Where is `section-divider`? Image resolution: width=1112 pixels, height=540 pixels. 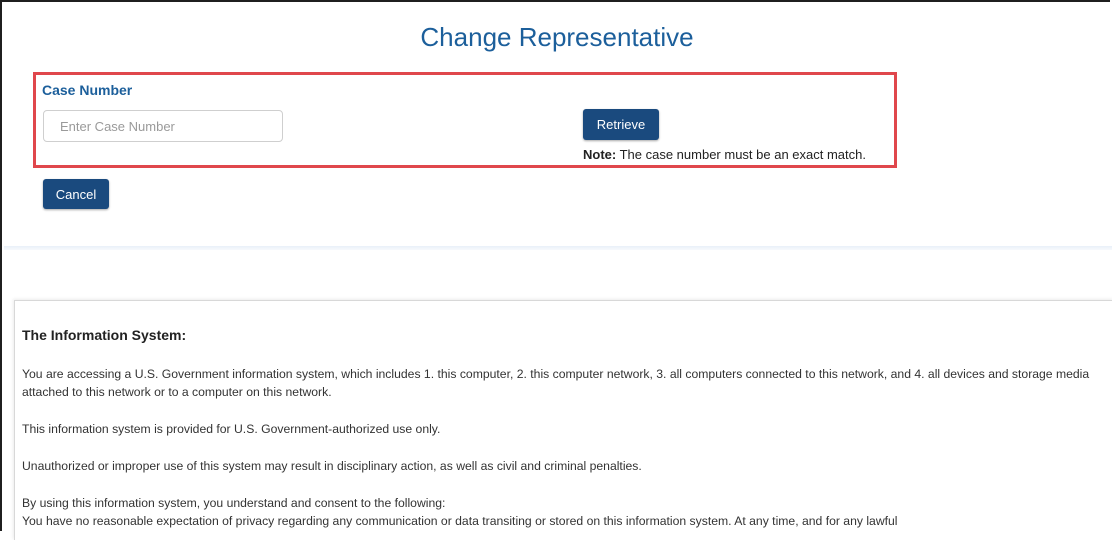 section-divider is located at coordinates (558, 248).